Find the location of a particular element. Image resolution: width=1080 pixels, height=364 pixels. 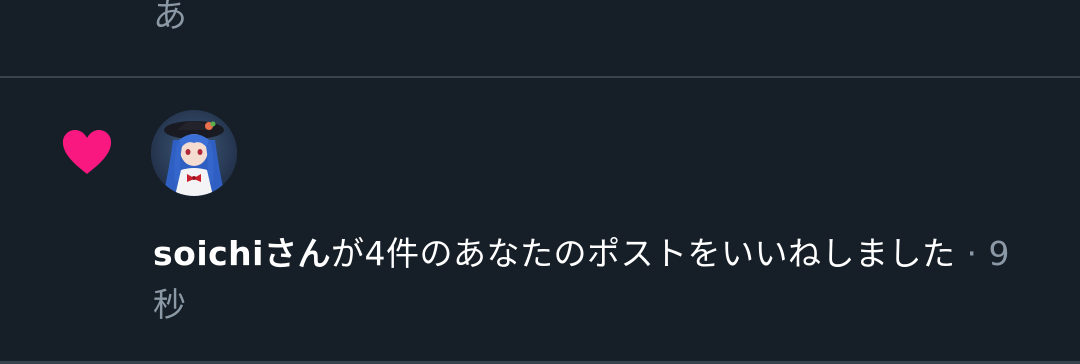

username: soichiさん is located at coordinates (242, 253).